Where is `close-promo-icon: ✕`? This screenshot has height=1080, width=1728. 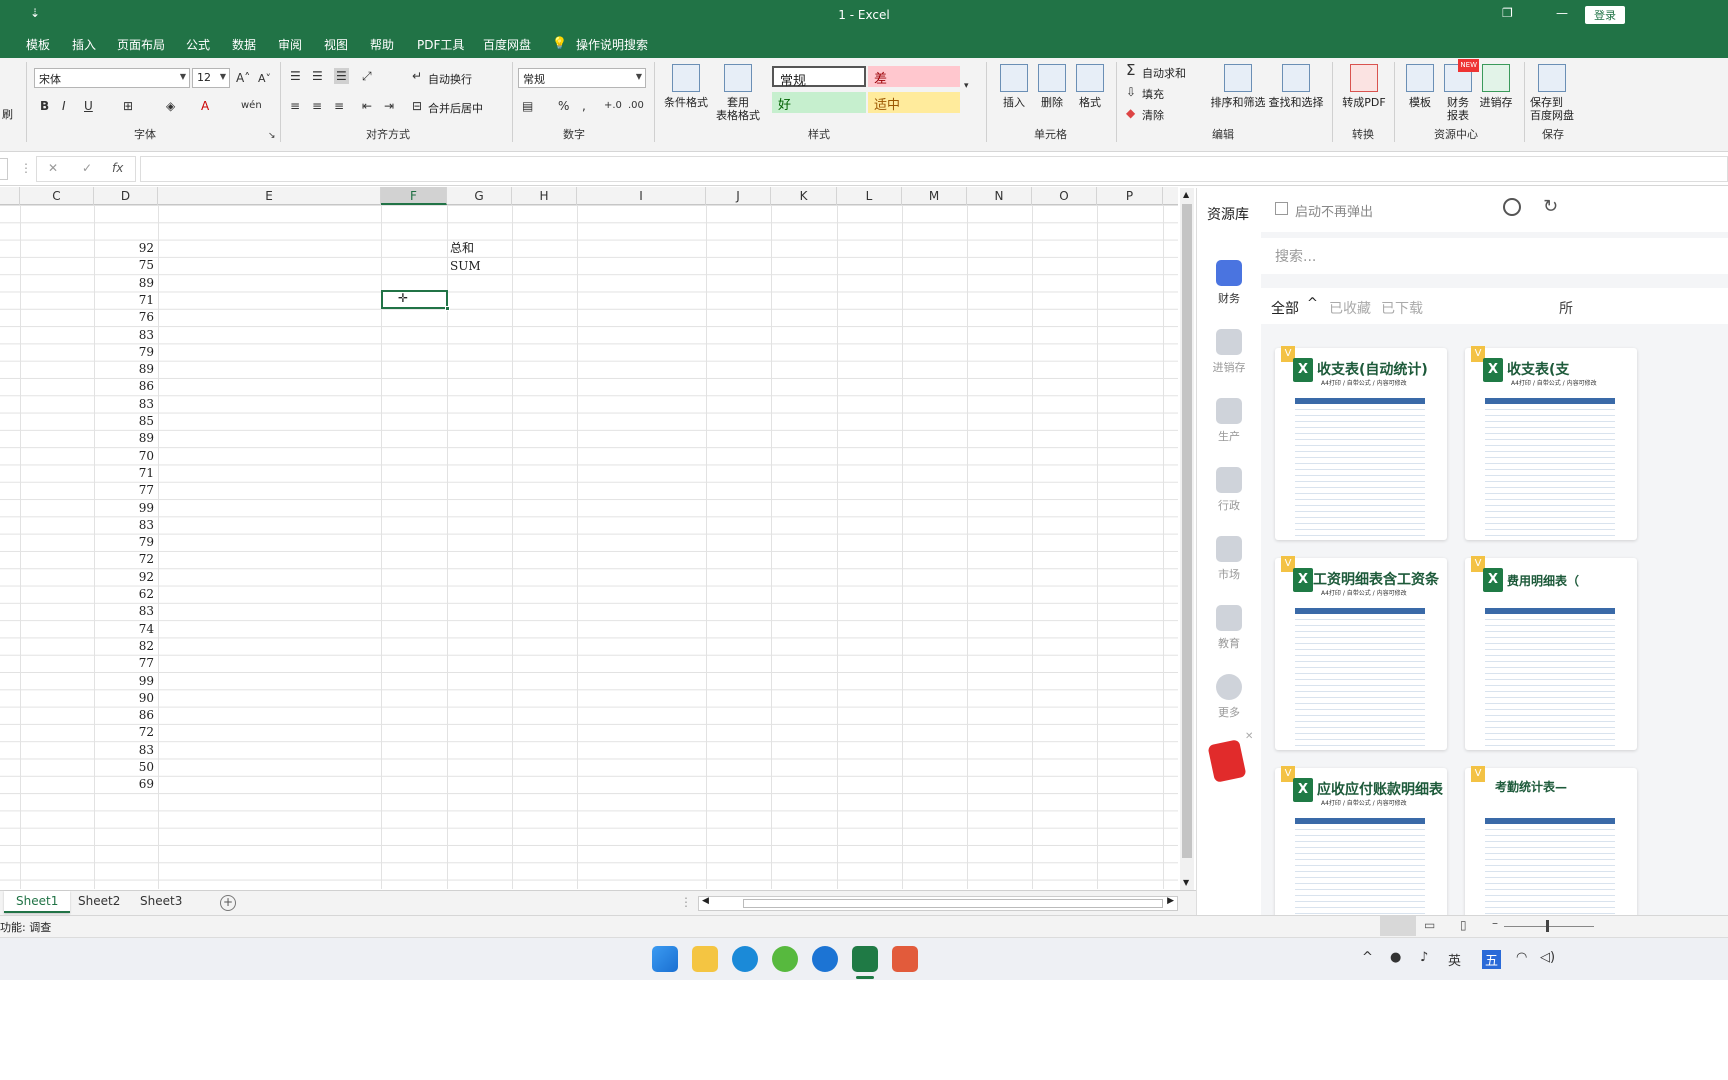 close-promo-icon: ✕ is located at coordinates (1249, 736).